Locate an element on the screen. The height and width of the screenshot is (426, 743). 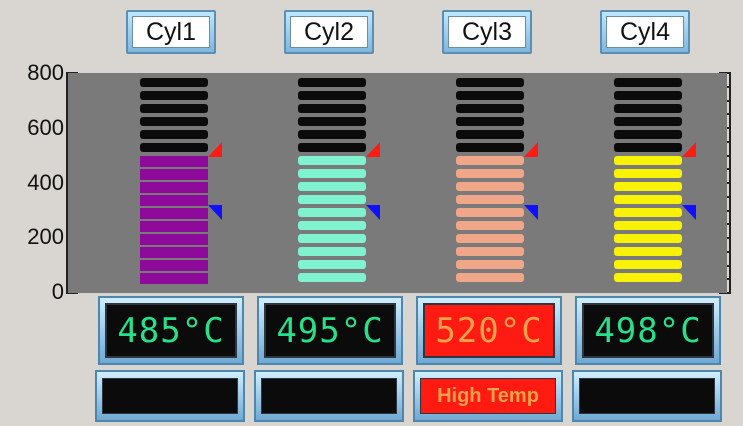
cyl4-temp-value: 498°C is located at coordinates (648, 330).